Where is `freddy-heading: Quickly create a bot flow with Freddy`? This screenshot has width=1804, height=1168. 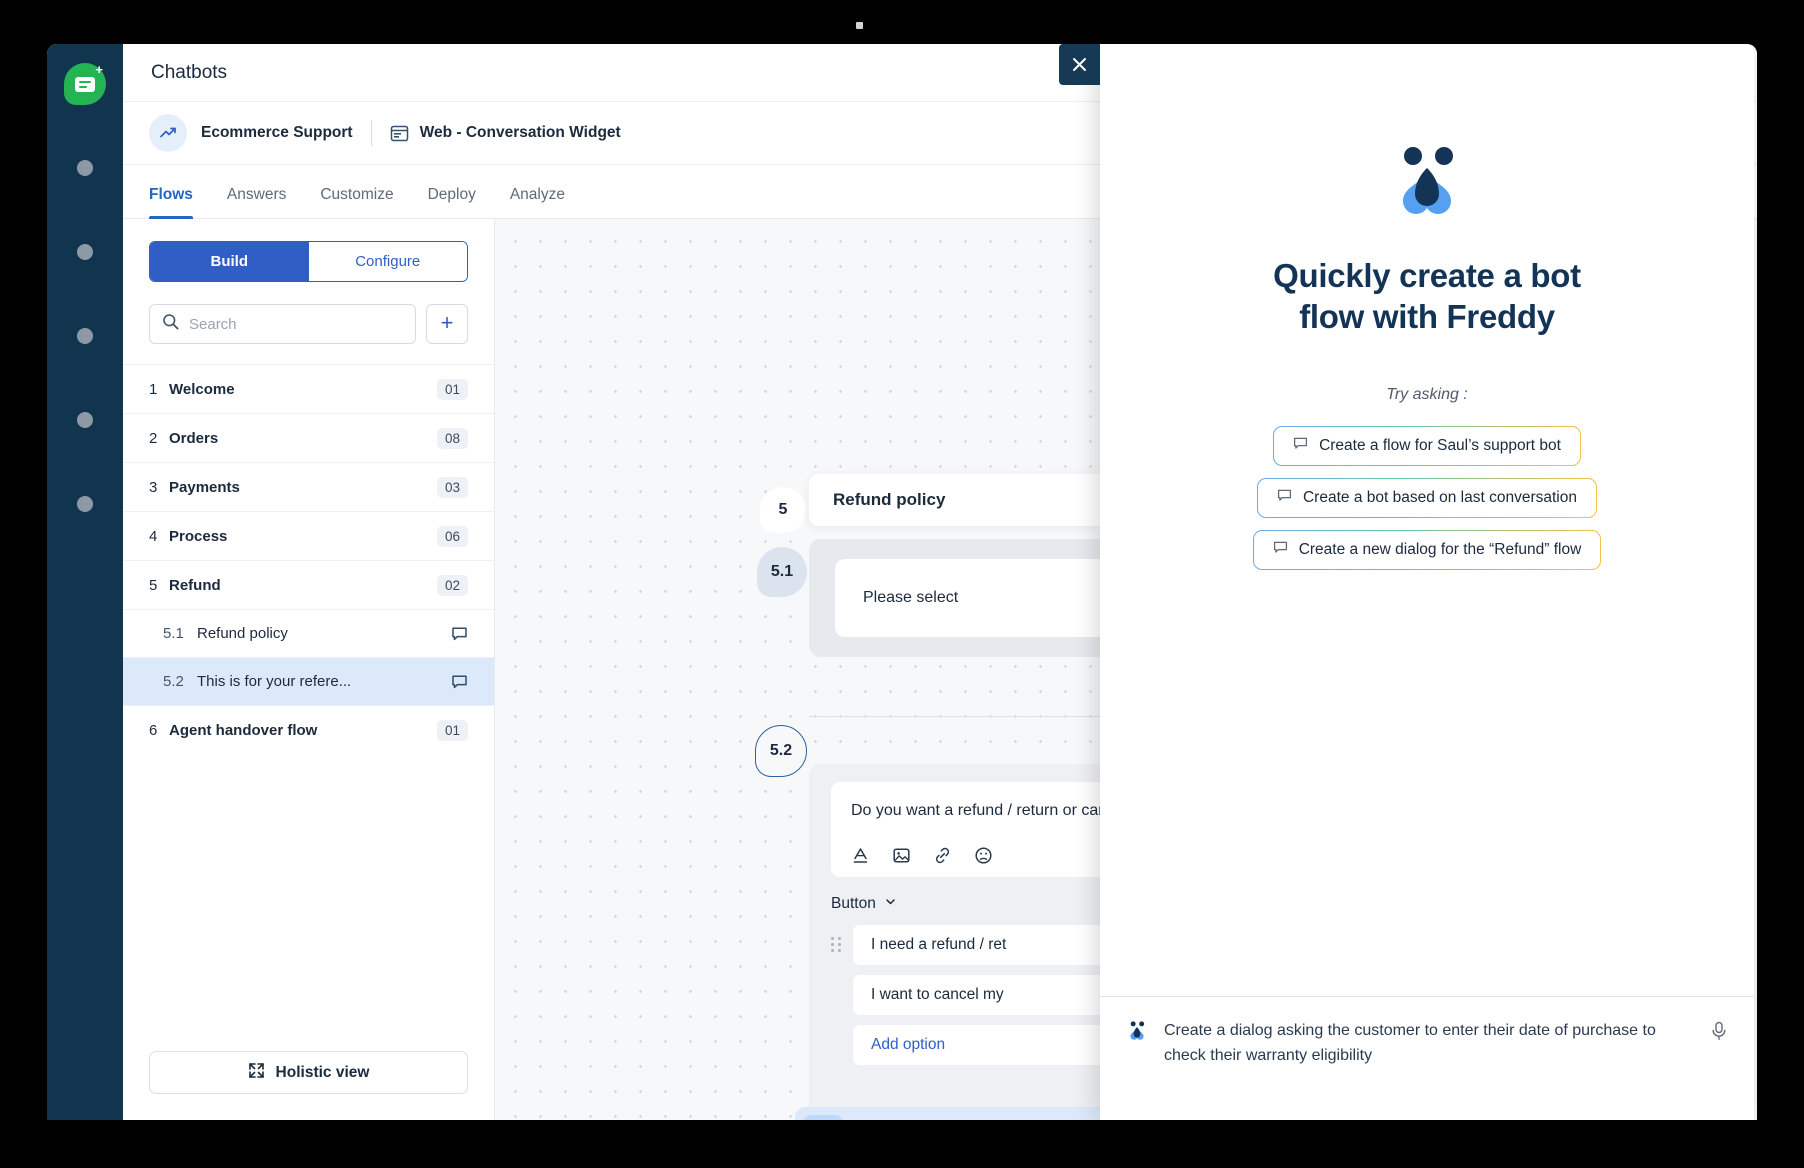 freddy-heading: Quickly create a bot flow with Freddy is located at coordinates (1427, 297).